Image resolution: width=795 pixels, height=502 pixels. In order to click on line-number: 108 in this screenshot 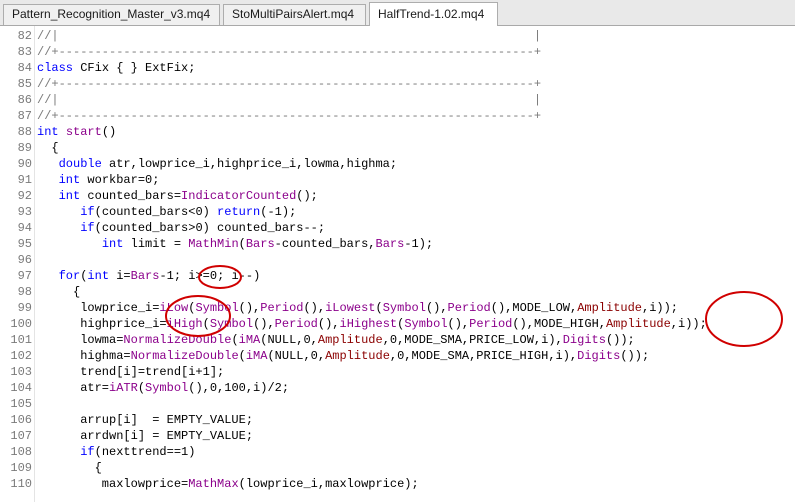, I will do `click(21, 452)`.